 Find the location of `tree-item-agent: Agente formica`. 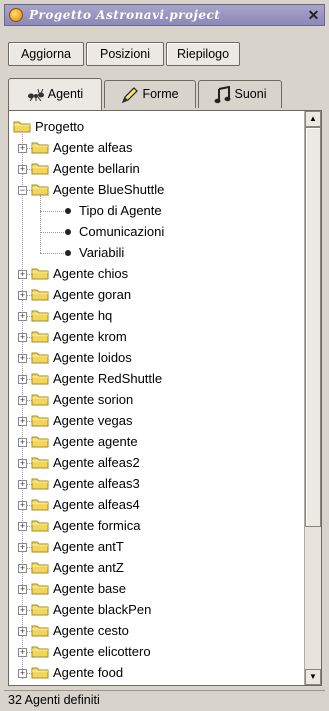

tree-item-agent: Agente formica is located at coordinates (85, 526).